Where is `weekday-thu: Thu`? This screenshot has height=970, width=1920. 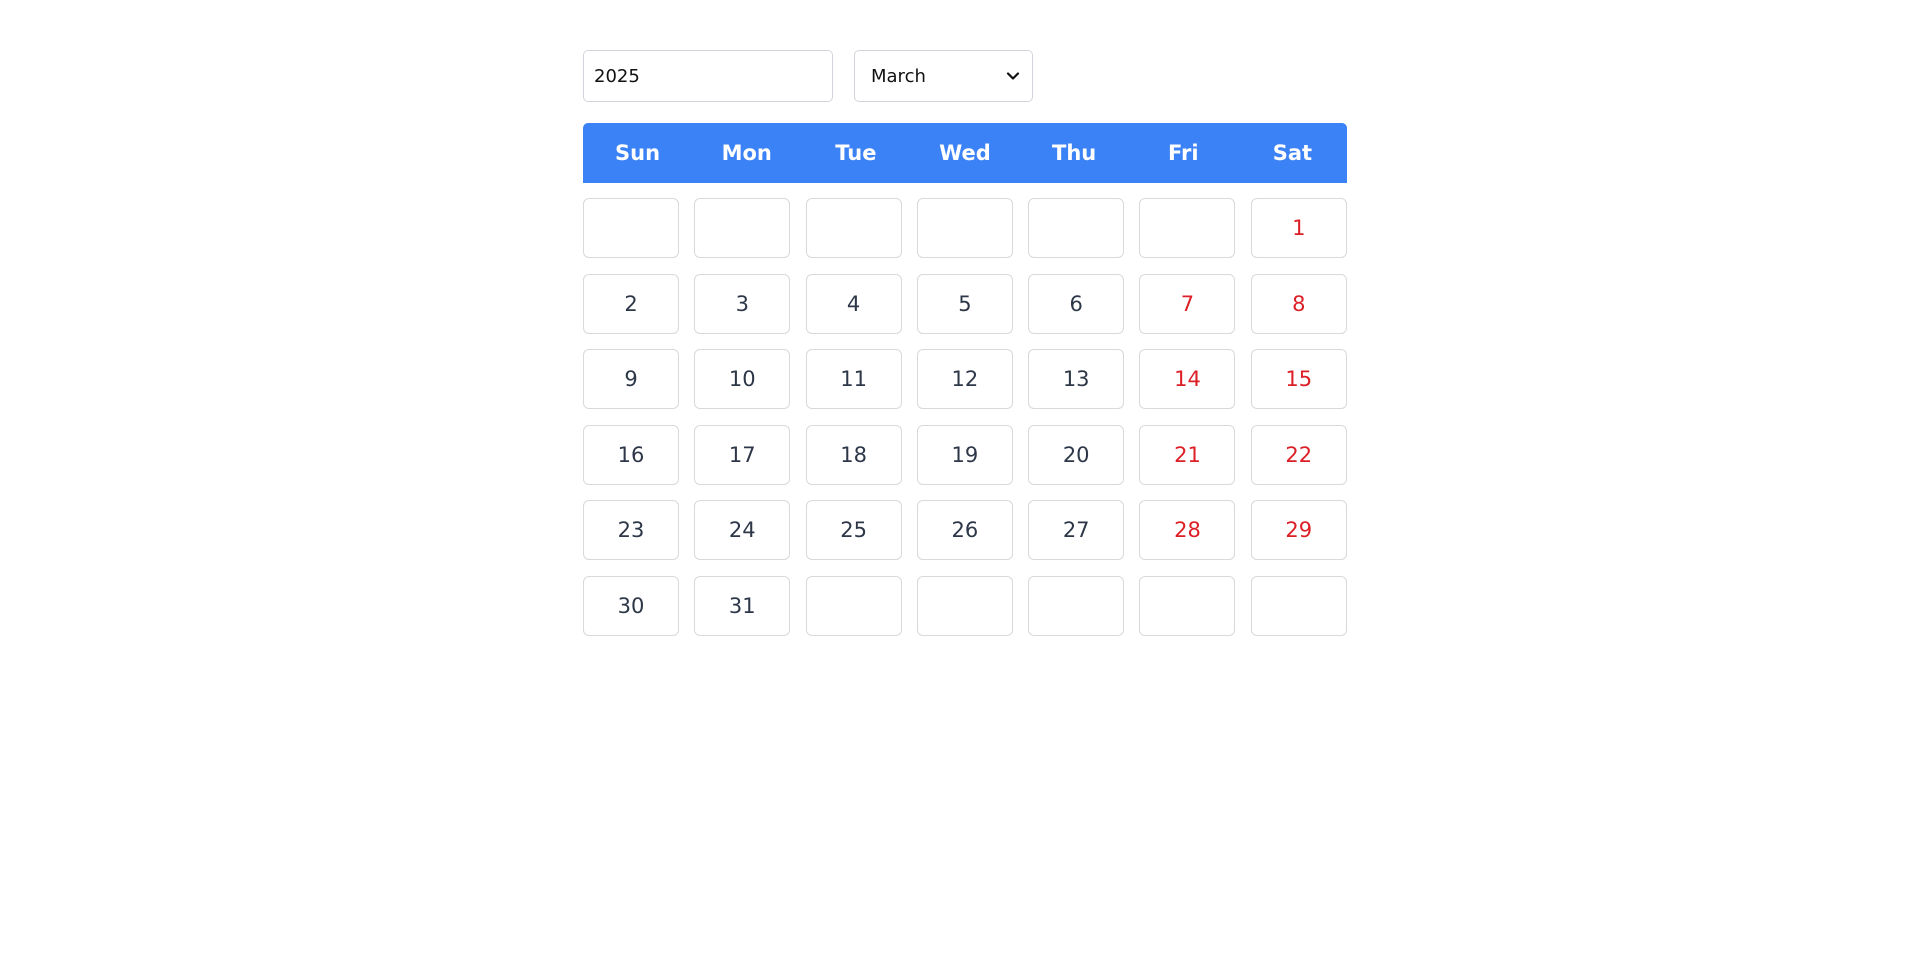
weekday-thu: Thu is located at coordinates (1074, 153).